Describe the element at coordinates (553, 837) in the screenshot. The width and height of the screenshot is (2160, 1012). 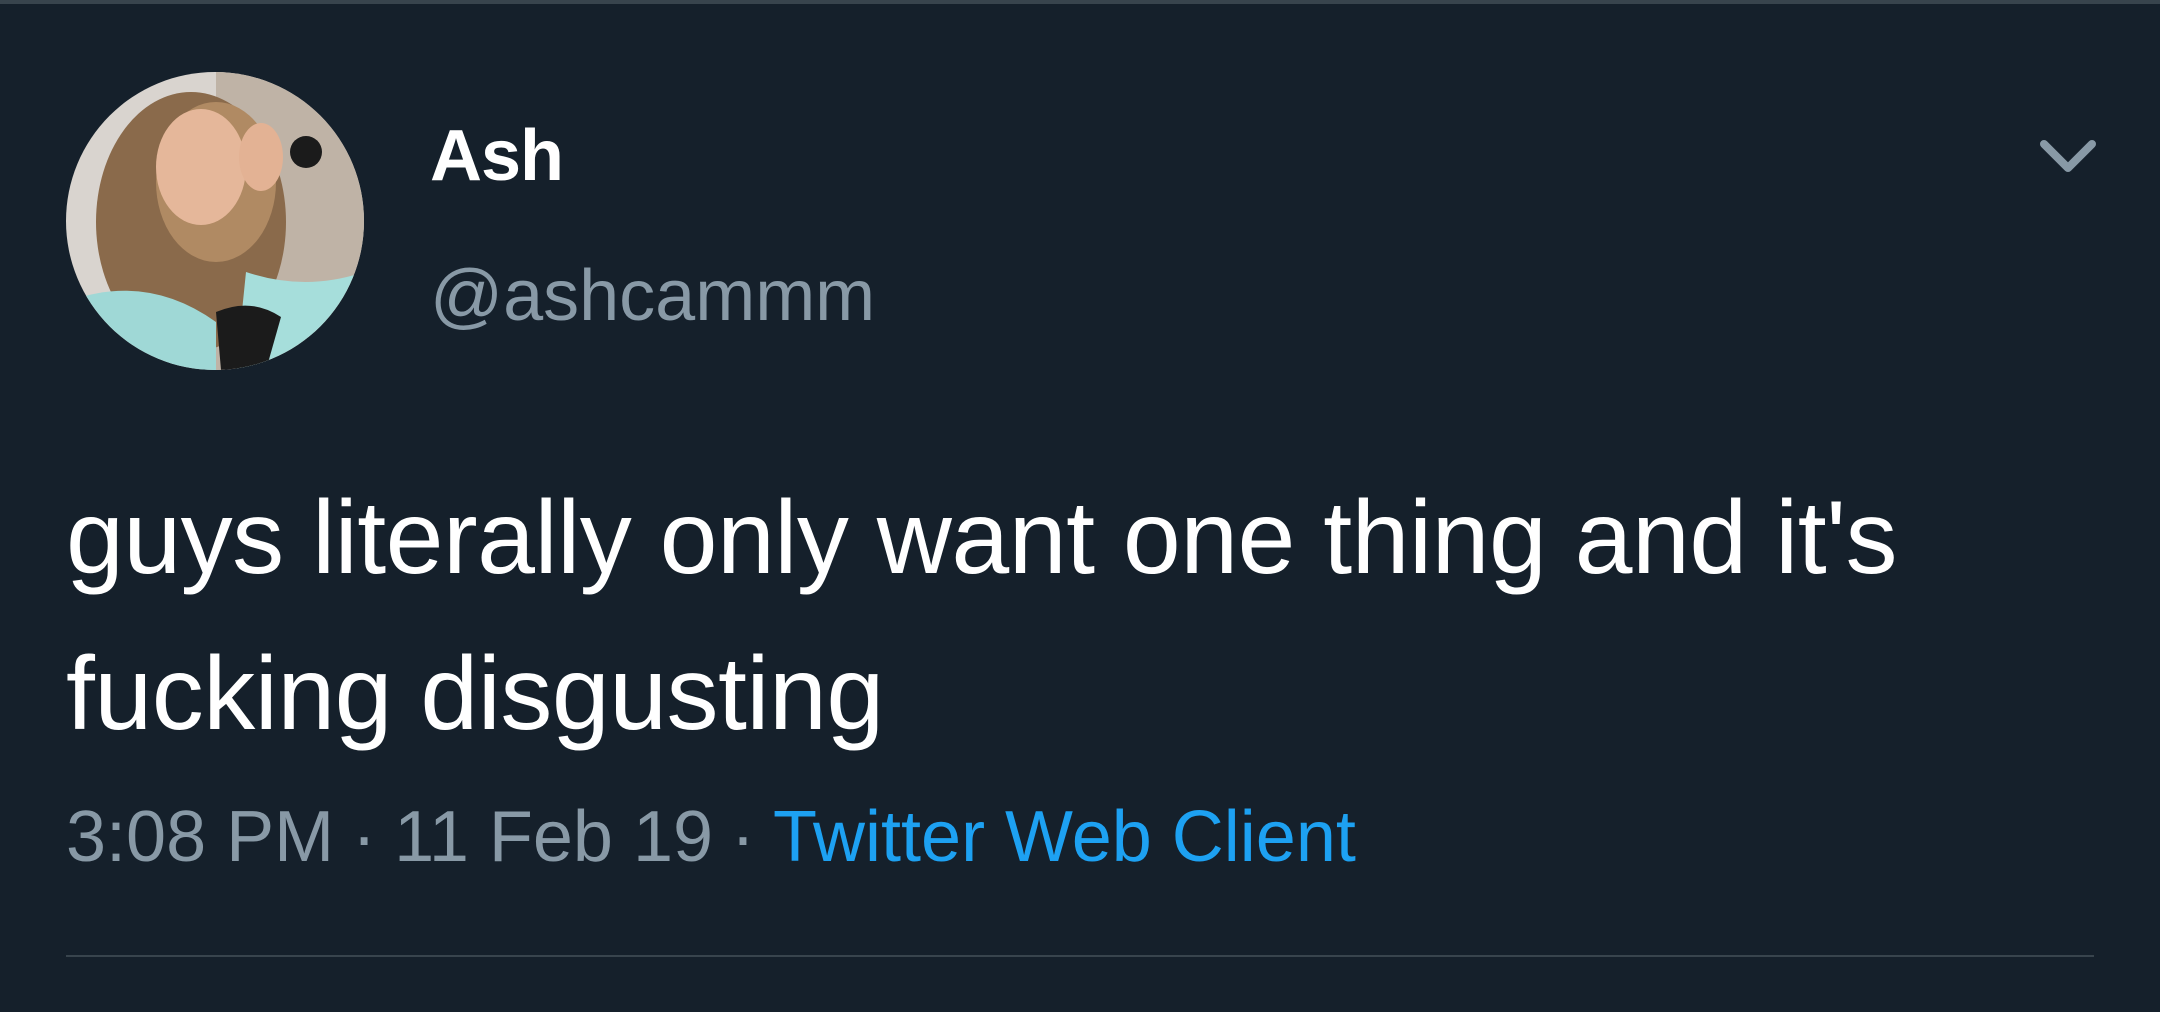
I see `tweet-date: 11 Feb 19` at that location.